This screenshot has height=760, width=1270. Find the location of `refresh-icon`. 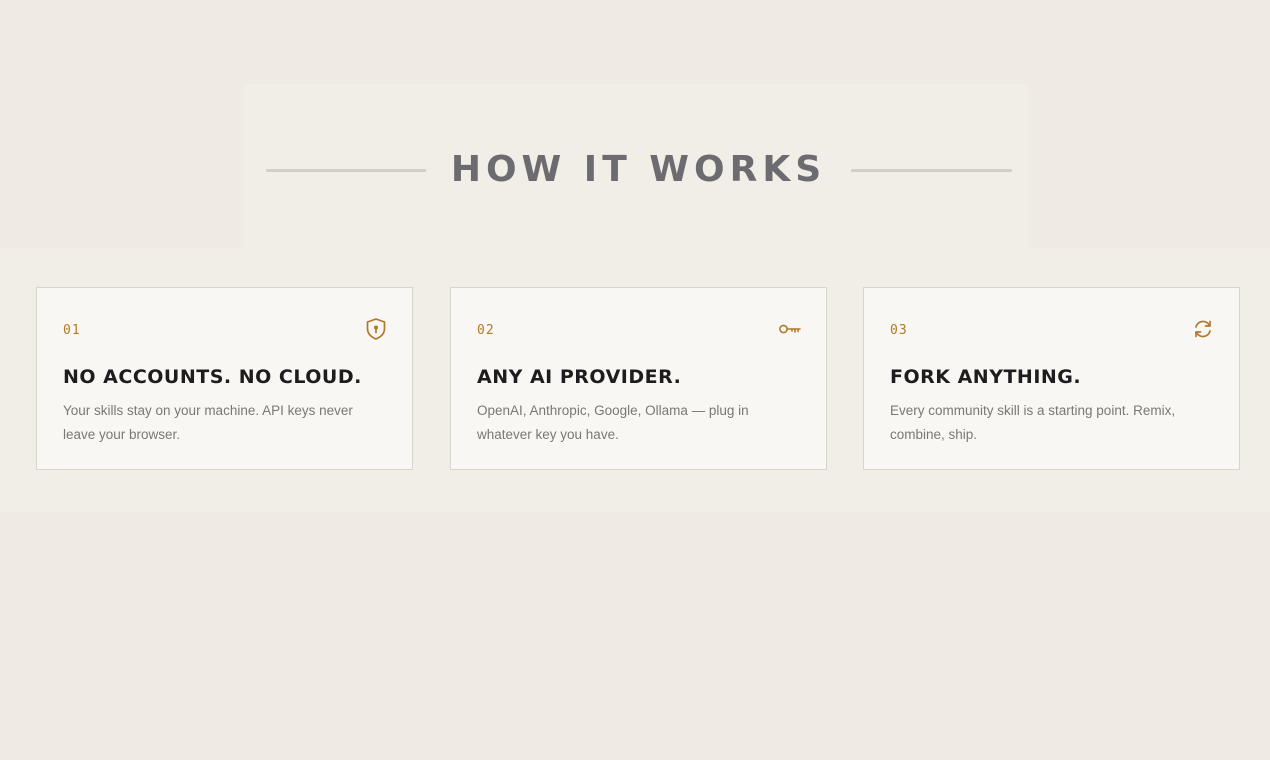

refresh-icon is located at coordinates (1203, 329).